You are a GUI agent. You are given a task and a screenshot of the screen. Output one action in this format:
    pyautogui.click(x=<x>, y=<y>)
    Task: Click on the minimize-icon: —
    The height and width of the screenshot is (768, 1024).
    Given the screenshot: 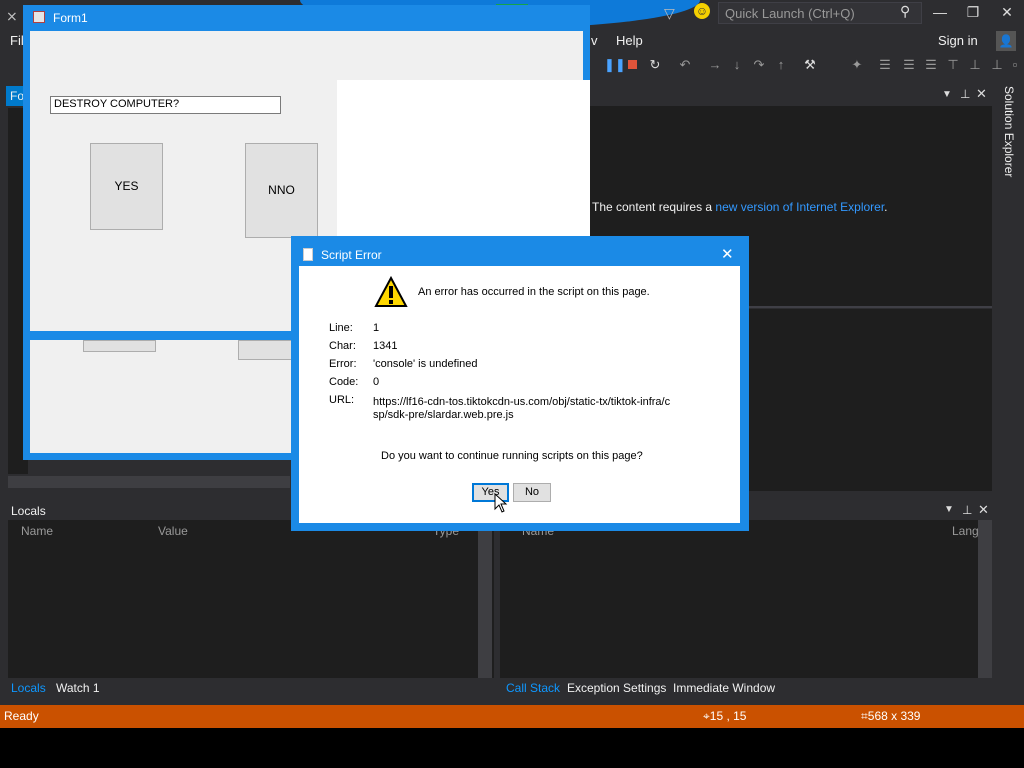 What is the action you would take?
    pyautogui.click(x=940, y=14)
    